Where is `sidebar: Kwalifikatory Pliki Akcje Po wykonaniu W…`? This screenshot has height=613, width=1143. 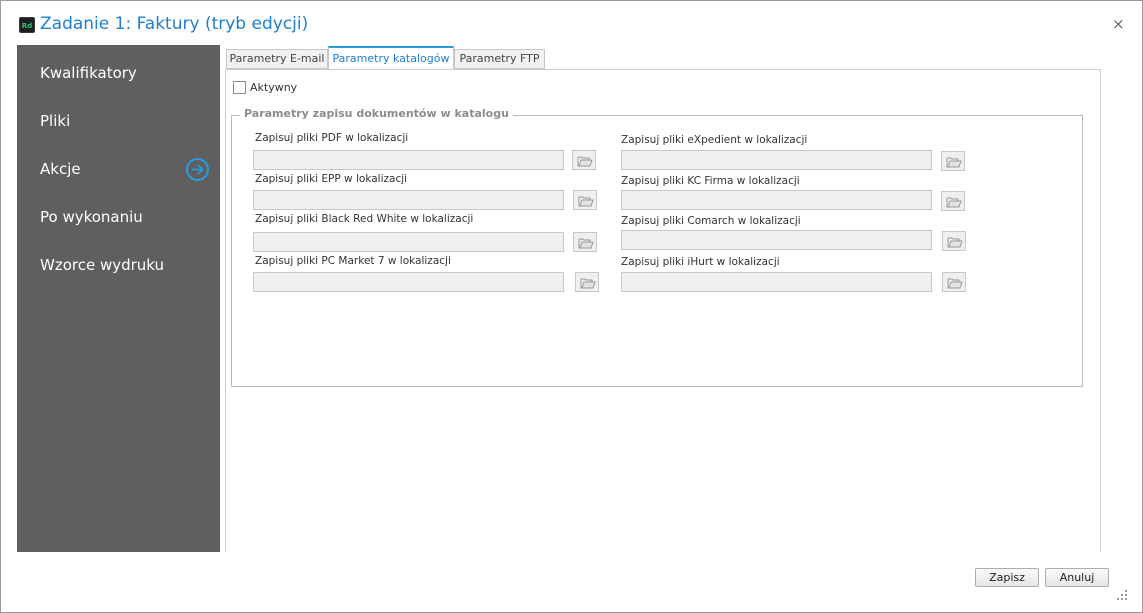
sidebar: Kwalifikatory Pliki Akcje Po wykonaniu W… is located at coordinates (118, 298).